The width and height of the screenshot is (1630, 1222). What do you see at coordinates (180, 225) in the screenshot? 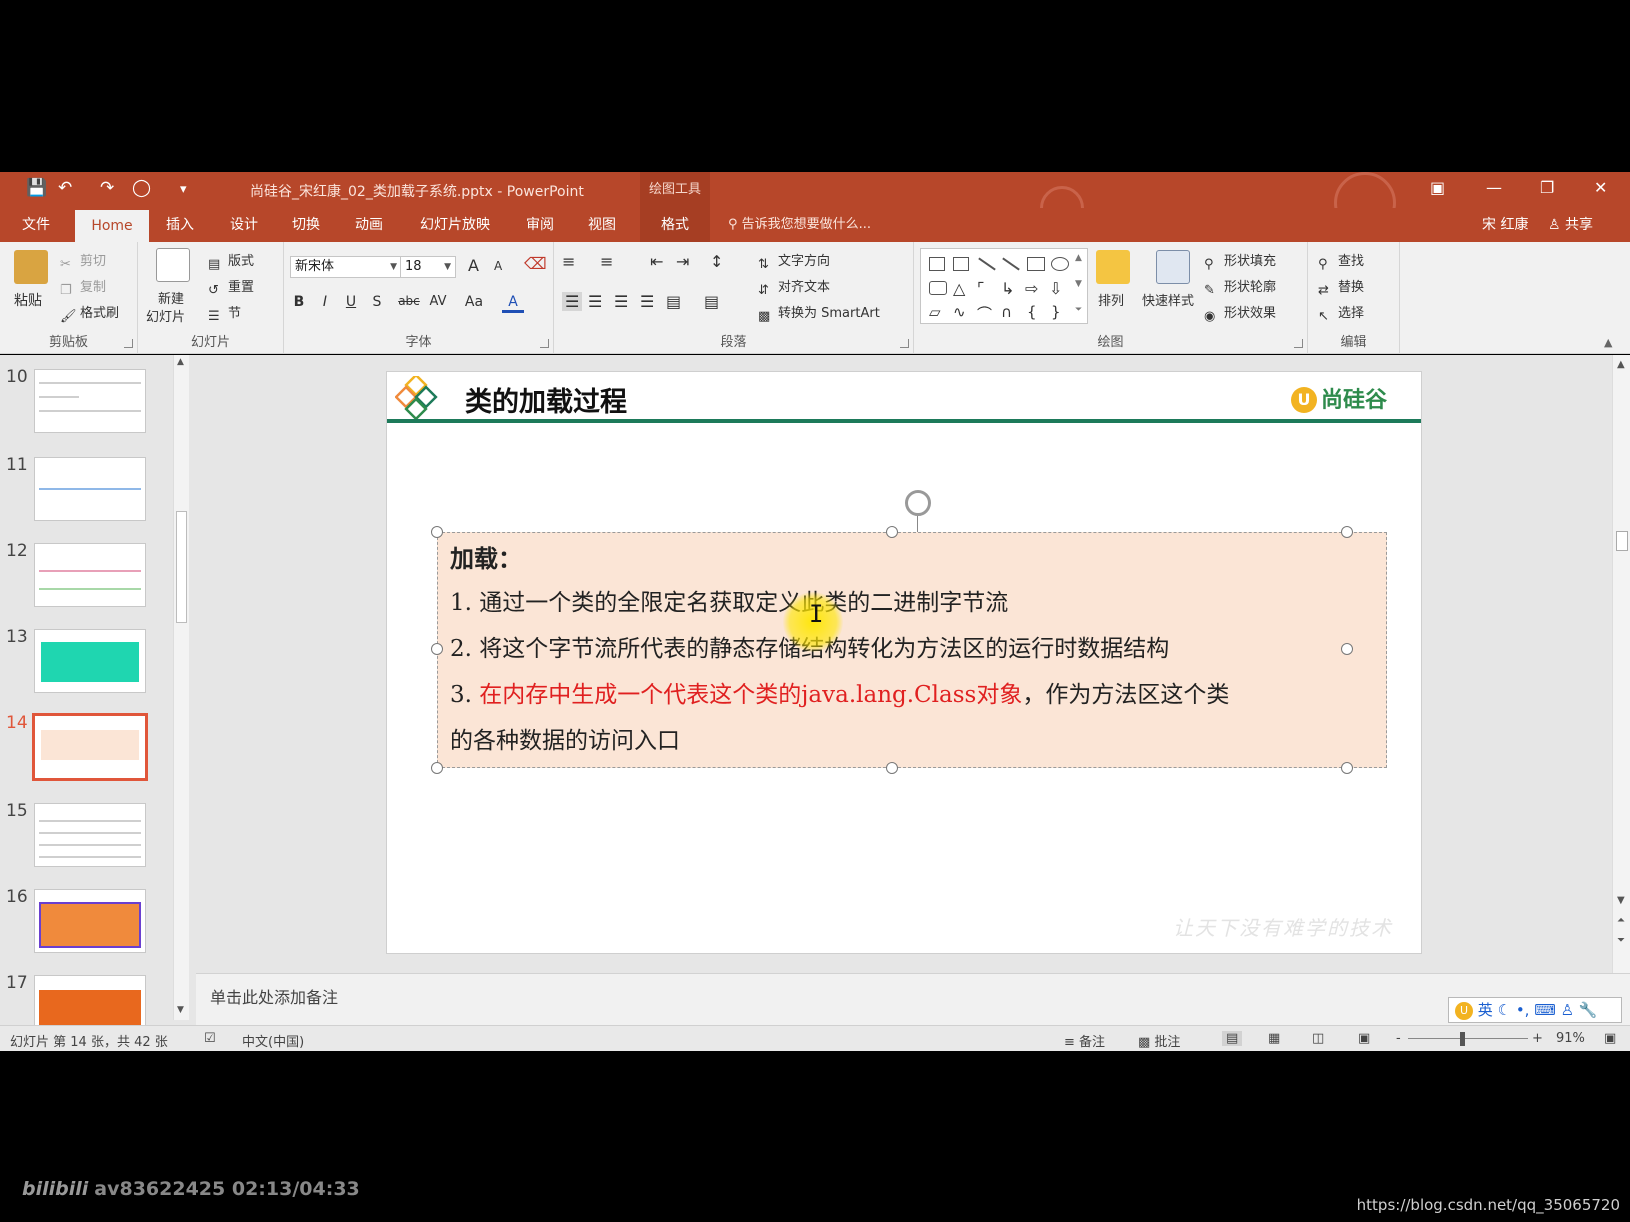
I see `tab-insert: 插入` at bounding box center [180, 225].